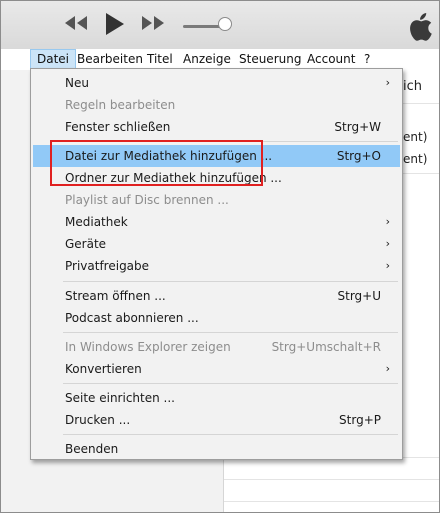 Image resolution: width=440 pixels, height=513 pixels. I want to click on menu-item-label: Regeln bearbeiten, so click(120, 105).